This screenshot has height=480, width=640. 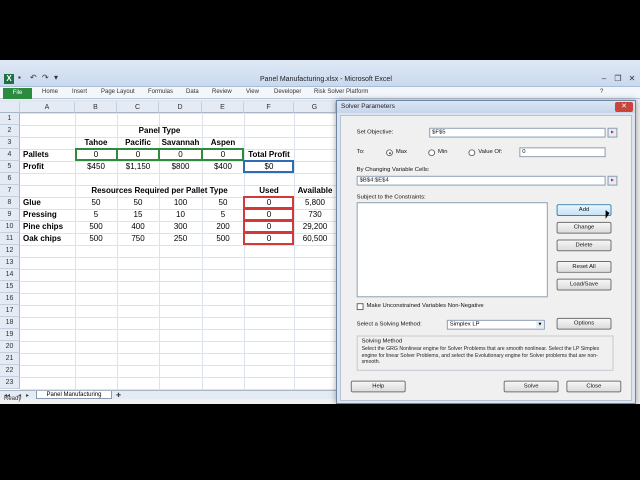 I want to click on resource-req: 300, so click(x=180, y=227).